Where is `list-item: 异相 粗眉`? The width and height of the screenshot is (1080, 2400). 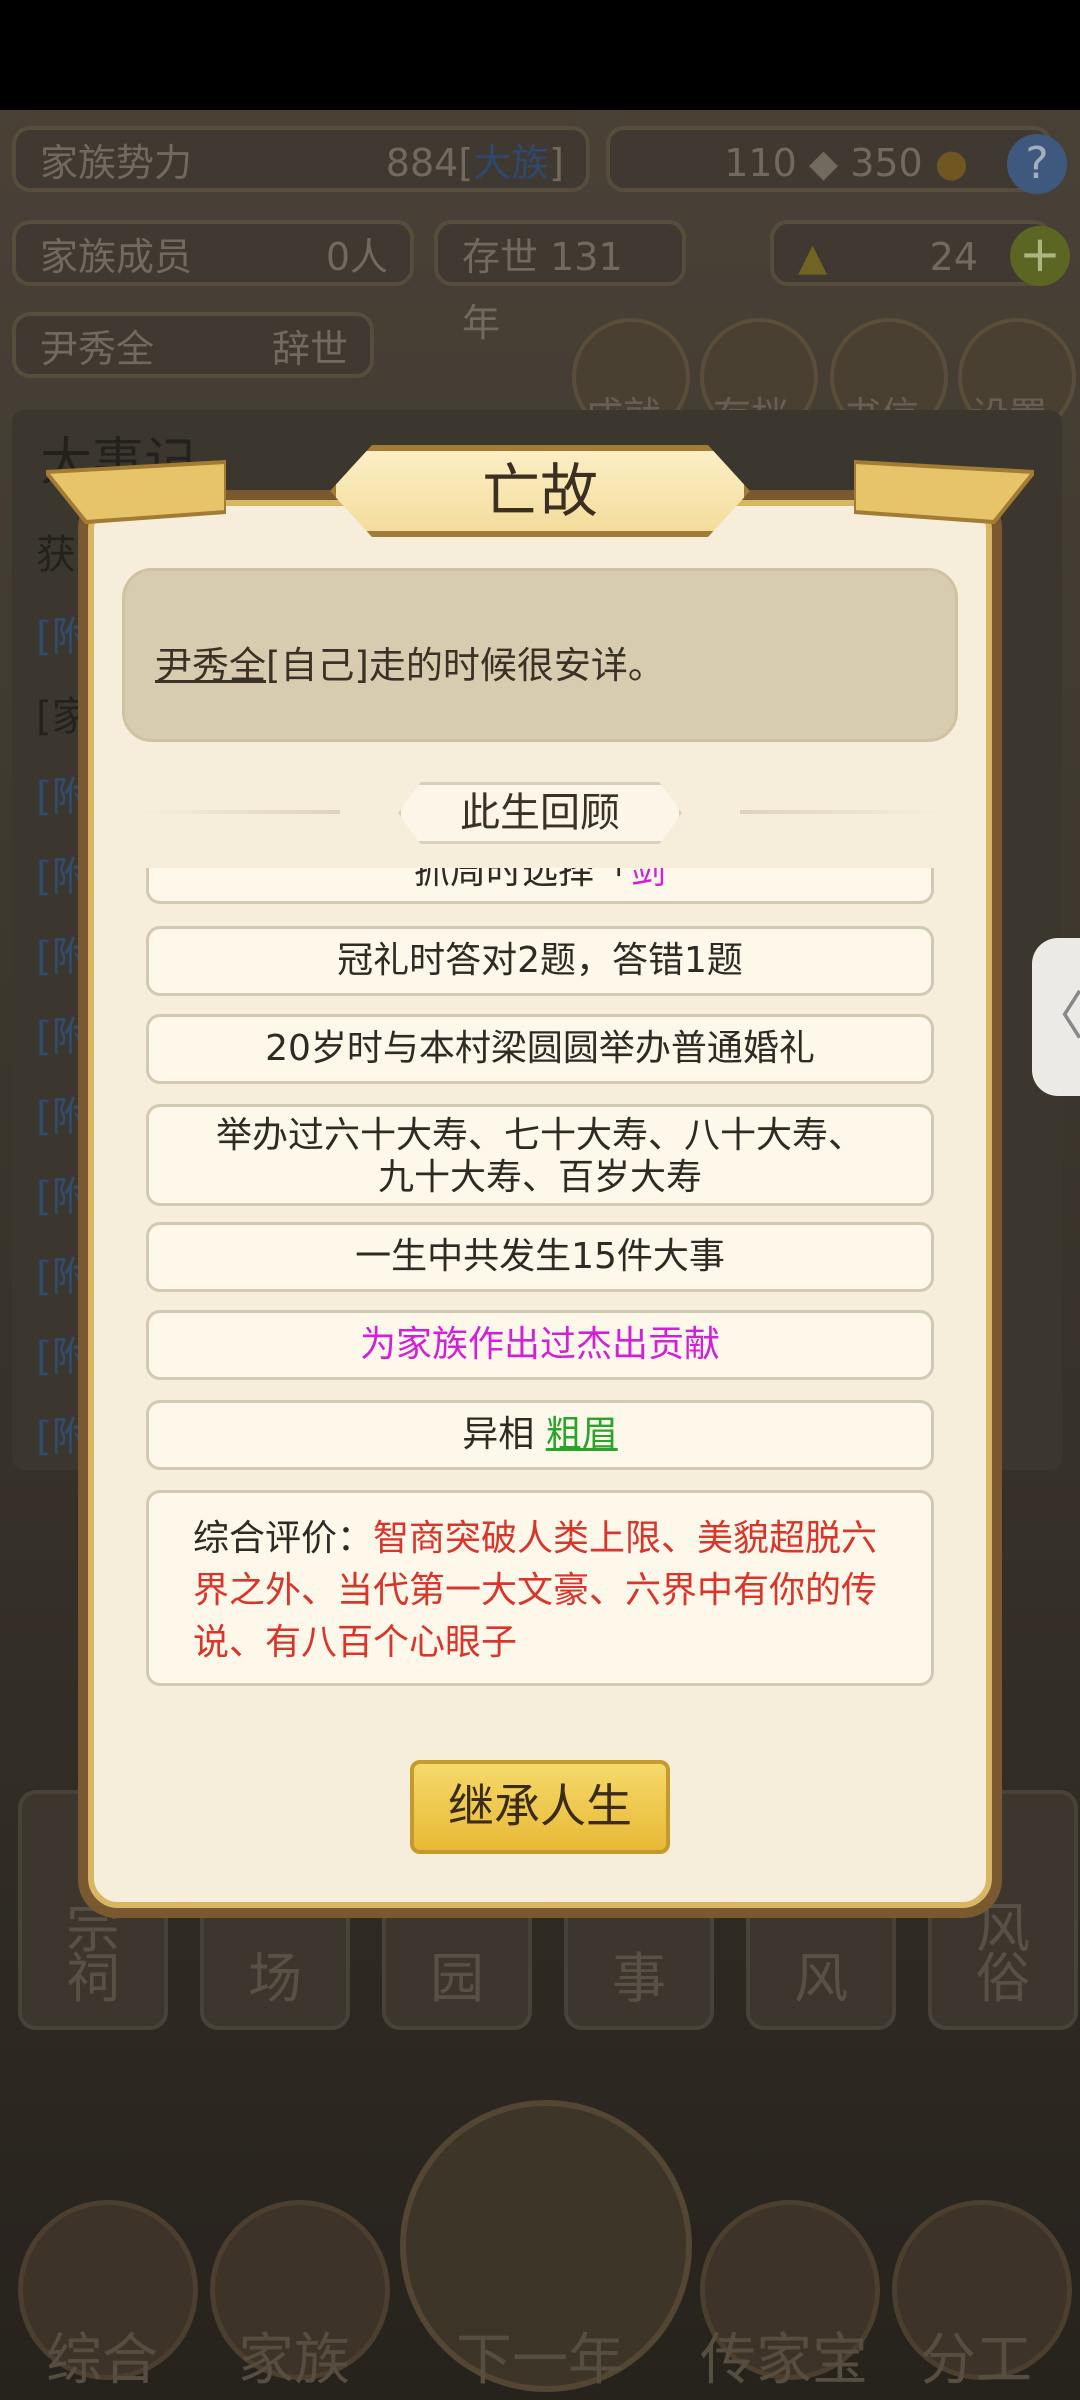
list-item: 异相 粗眉 is located at coordinates (540, 1435).